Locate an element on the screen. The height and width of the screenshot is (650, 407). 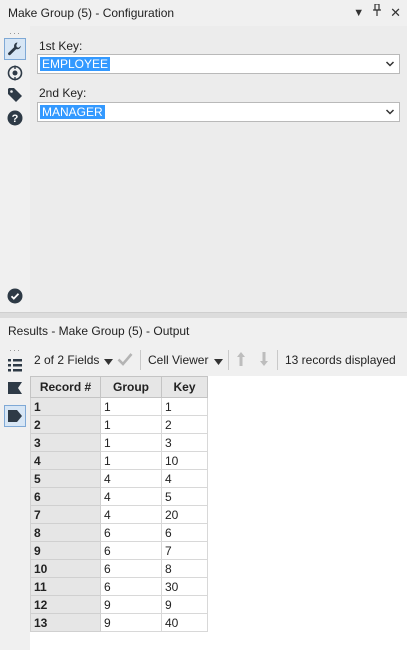
close-icon: ✕ is located at coordinates (395, 13).